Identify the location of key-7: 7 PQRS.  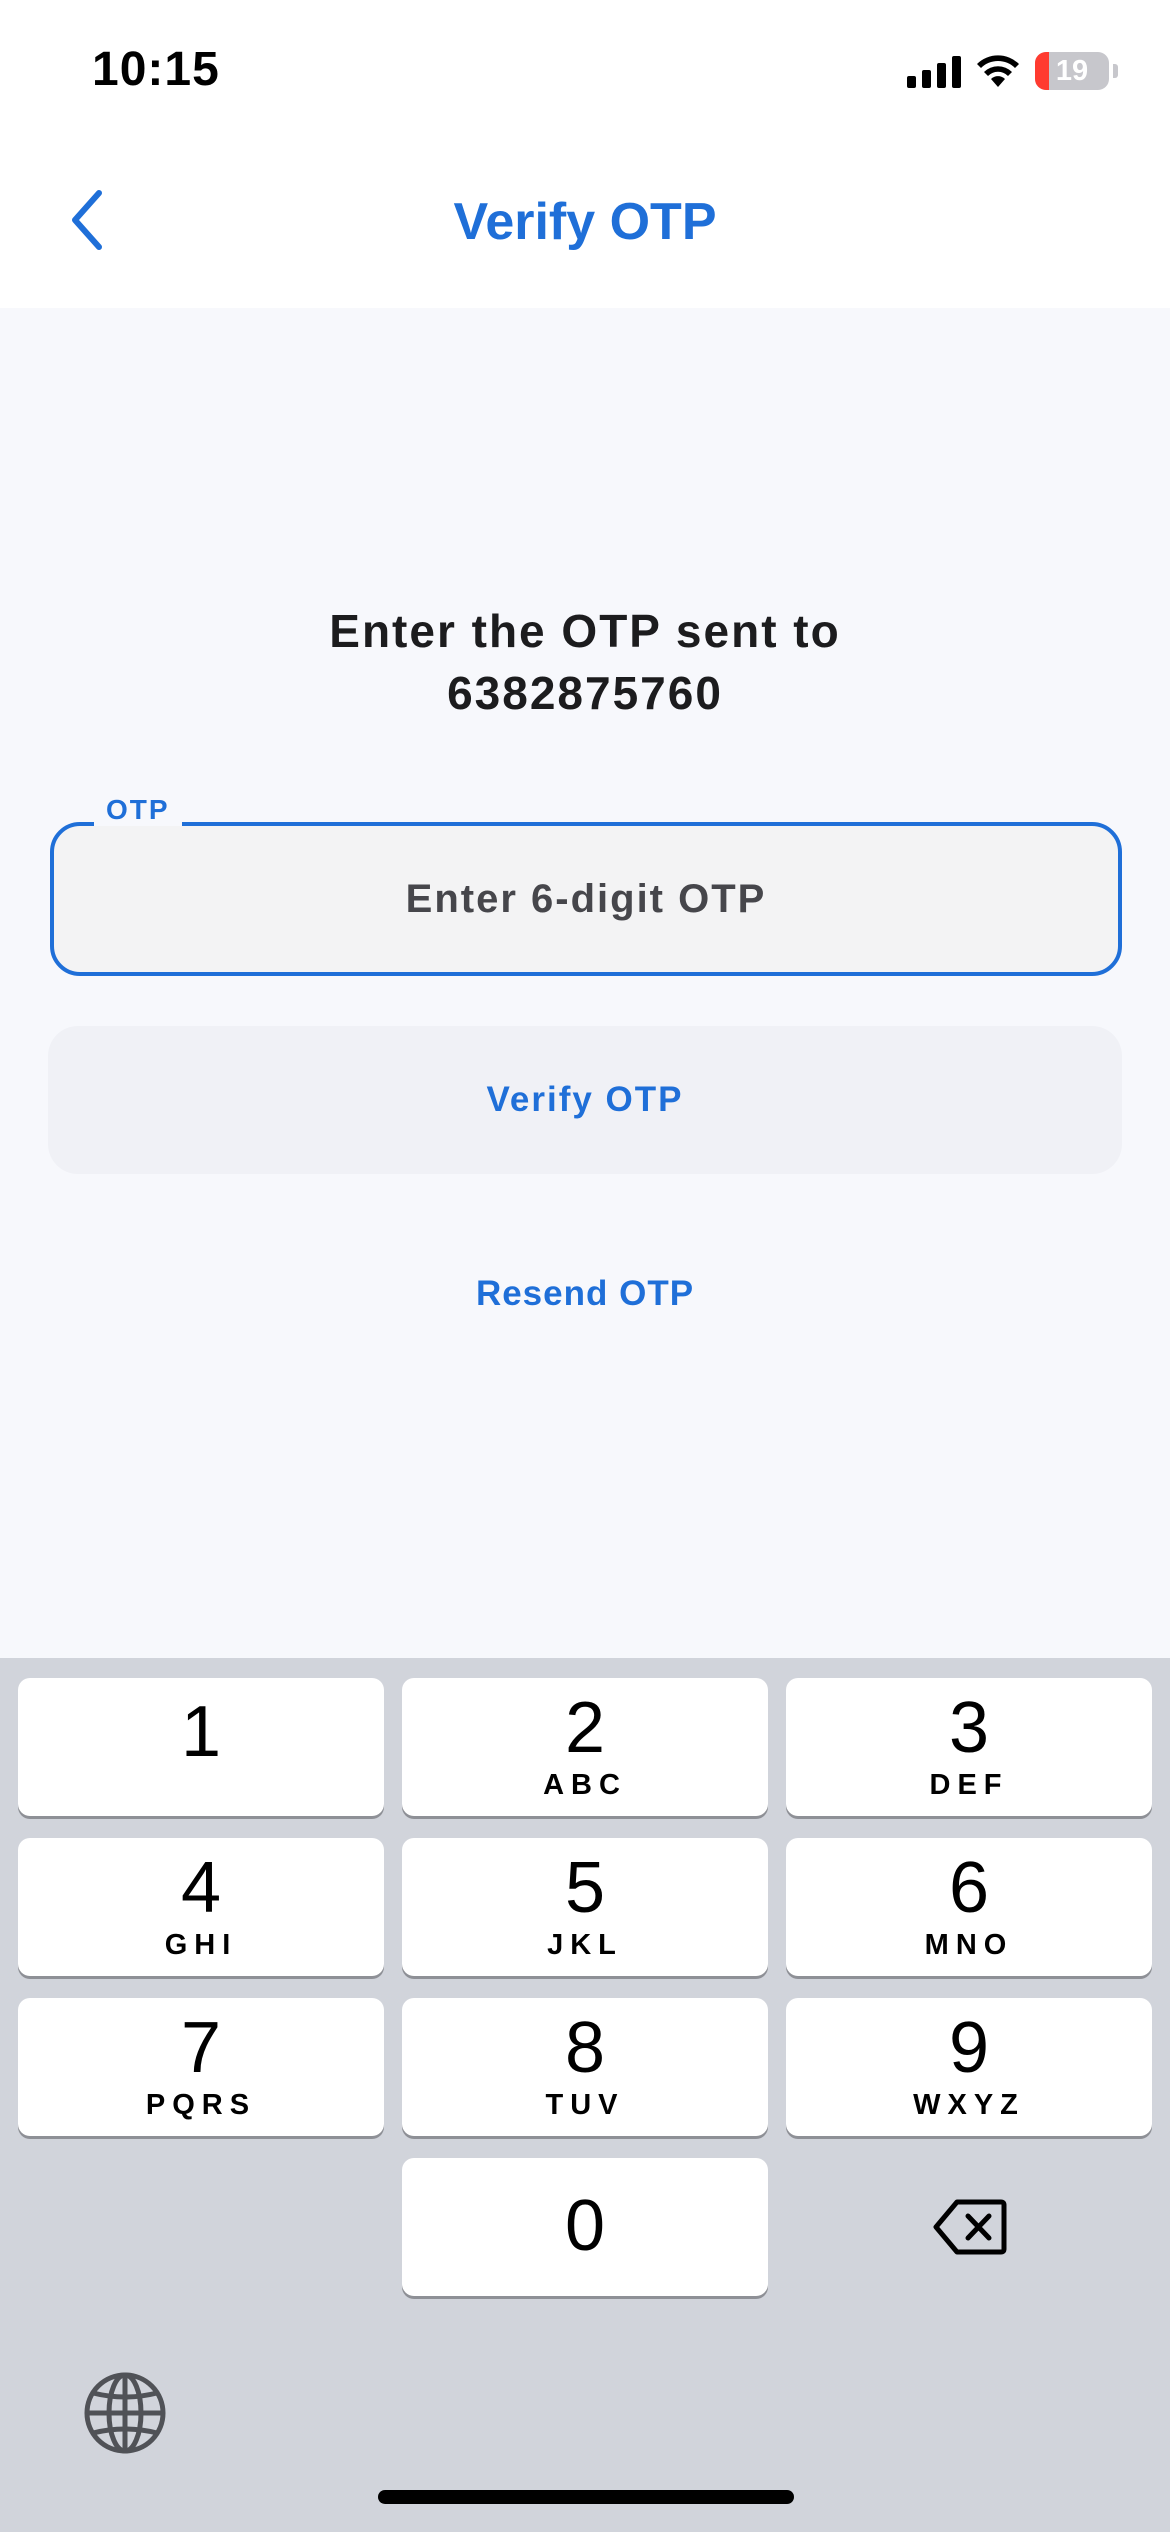
(201, 2067).